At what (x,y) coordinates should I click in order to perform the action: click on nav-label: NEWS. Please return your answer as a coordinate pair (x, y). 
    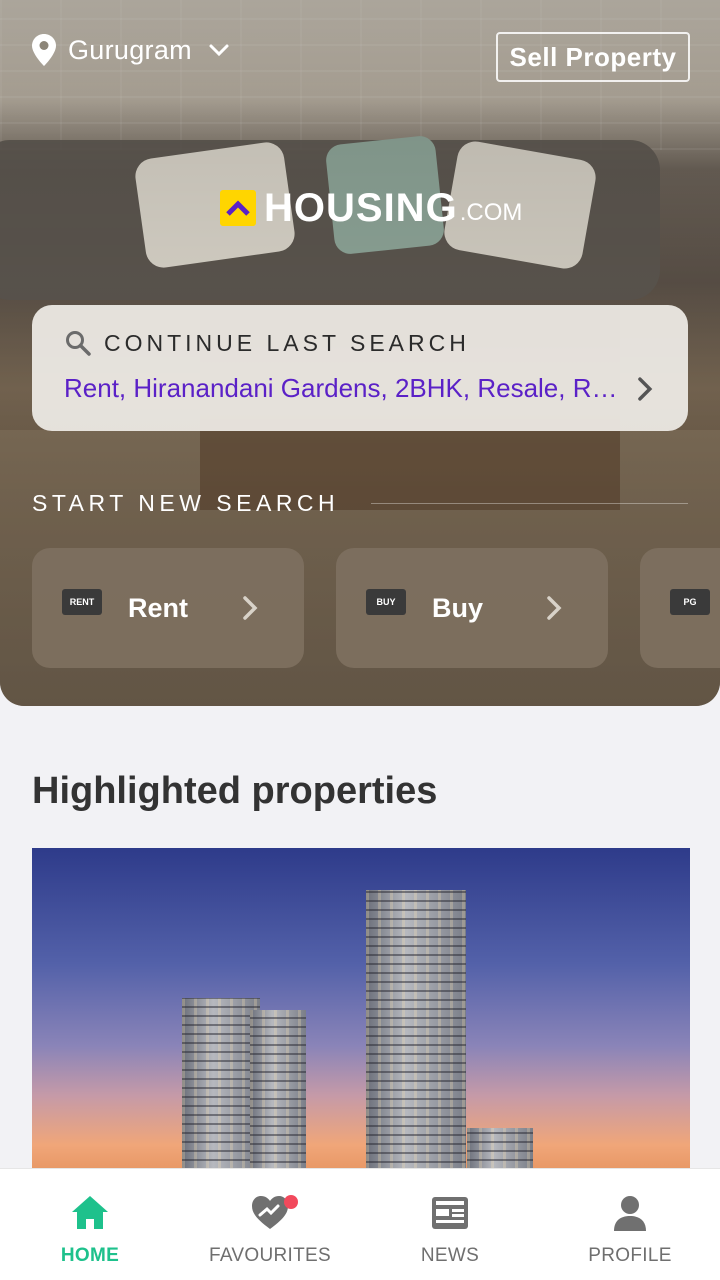
    Looking at the image, I should click on (450, 1255).